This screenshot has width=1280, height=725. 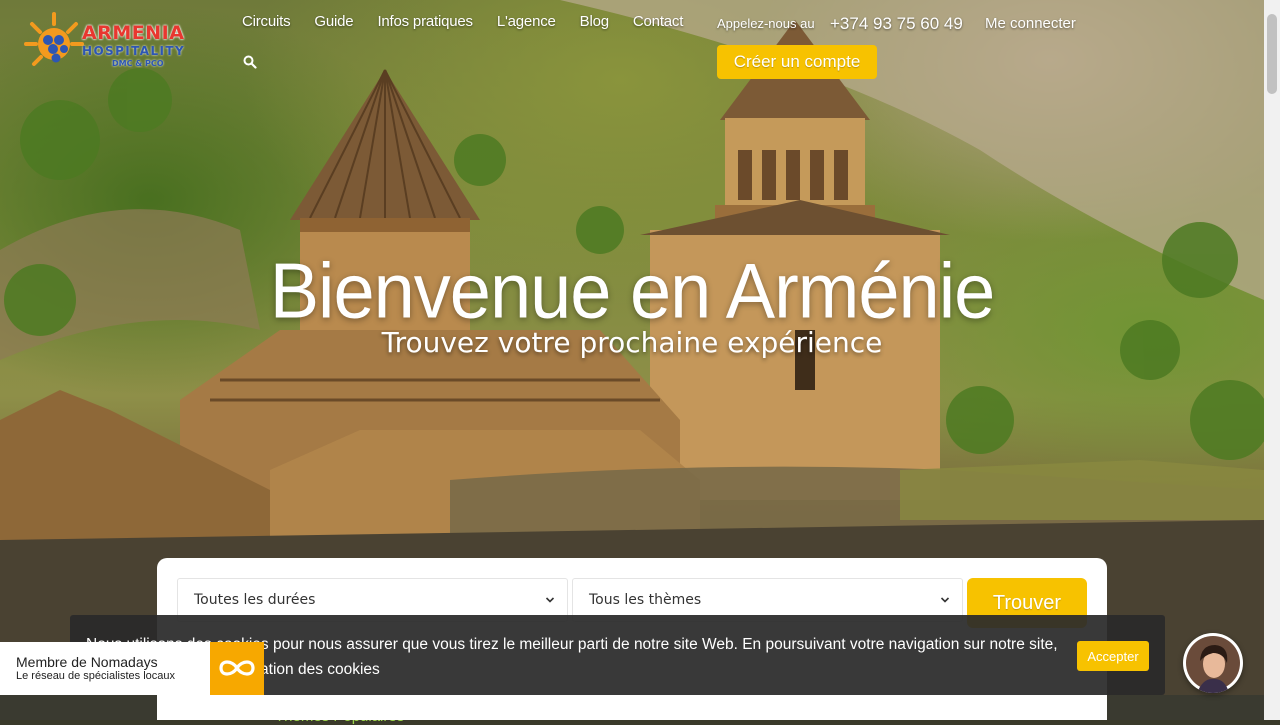 What do you see at coordinates (54, 39) in the screenshot?
I see `sun-grape-logo-icon` at bounding box center [54, 39].